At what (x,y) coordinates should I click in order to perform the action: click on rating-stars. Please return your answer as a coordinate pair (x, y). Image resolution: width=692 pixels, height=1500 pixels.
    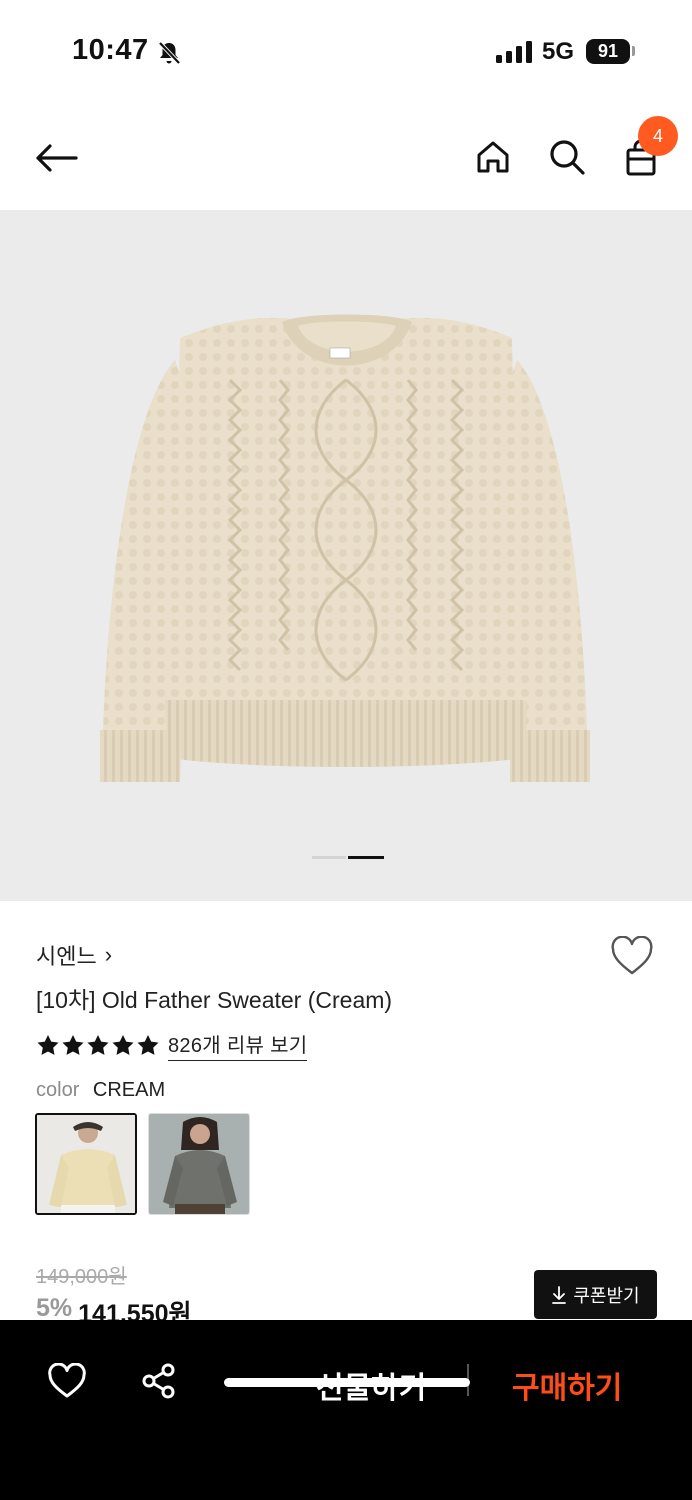
    Looking at the image, I should click on (98, 1045).